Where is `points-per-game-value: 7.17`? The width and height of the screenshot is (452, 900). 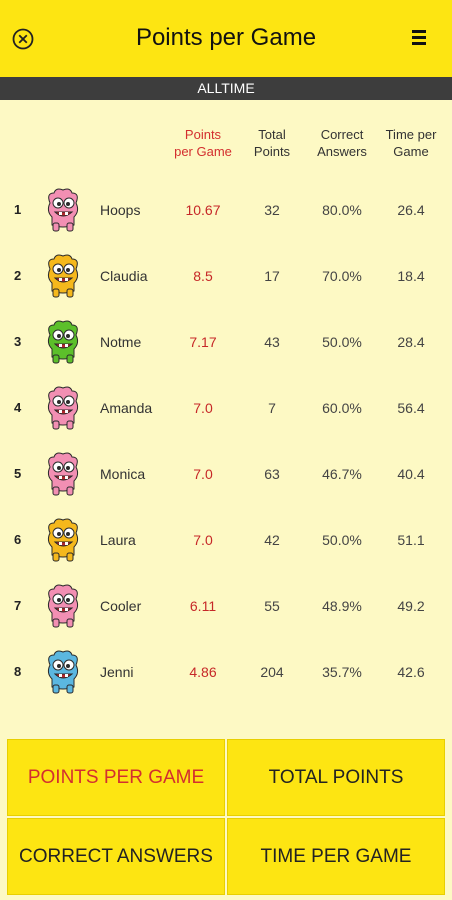 points-per-game-value: 7.17 is located at coordinates (203, 342).